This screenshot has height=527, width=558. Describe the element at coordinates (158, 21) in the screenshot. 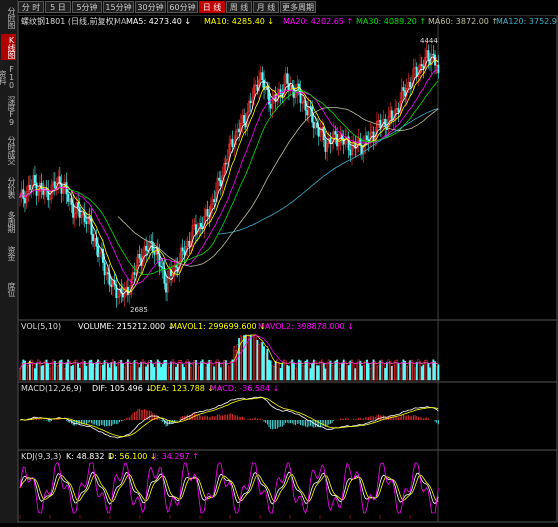

I see `ma5-readout: MA5: 4273.40 ↓` at that location.